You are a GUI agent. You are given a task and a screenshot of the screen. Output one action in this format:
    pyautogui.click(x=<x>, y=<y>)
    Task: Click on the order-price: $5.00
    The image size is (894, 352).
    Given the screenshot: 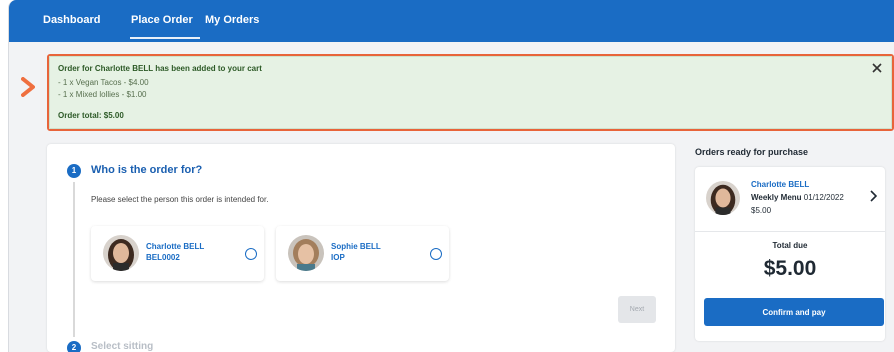 What is the action you would take?
    pyautogui.click(x=761, y=210)
    